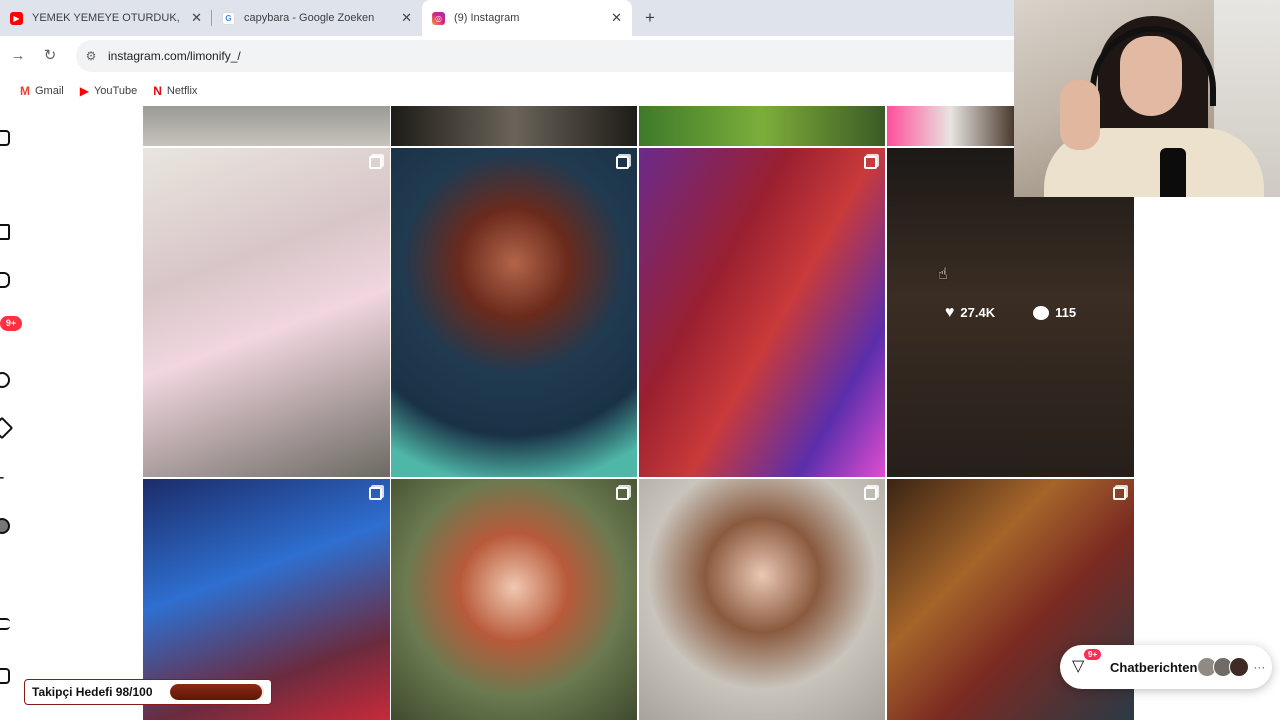  I want to click on more-icon, so click(5, 676).